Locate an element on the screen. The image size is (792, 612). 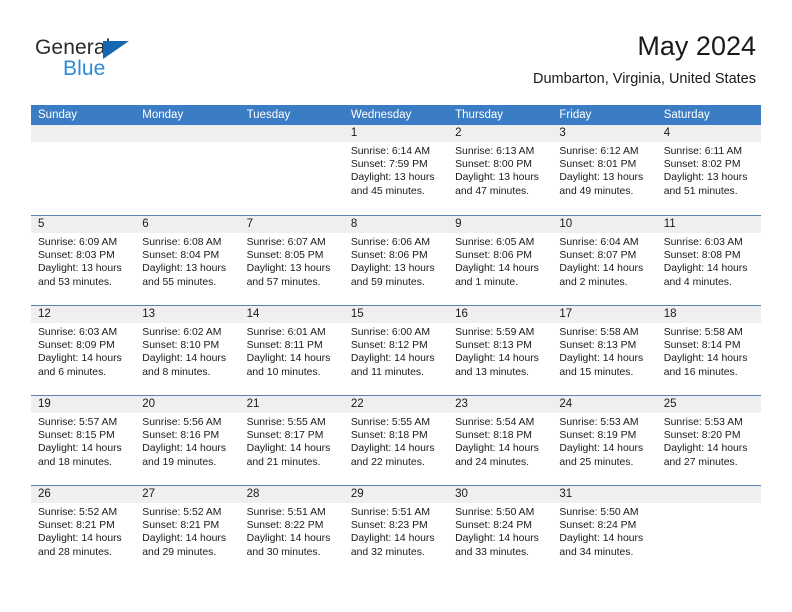
sunset-text: Sunset: 8:03 PM is located at coordinates (76, 256).